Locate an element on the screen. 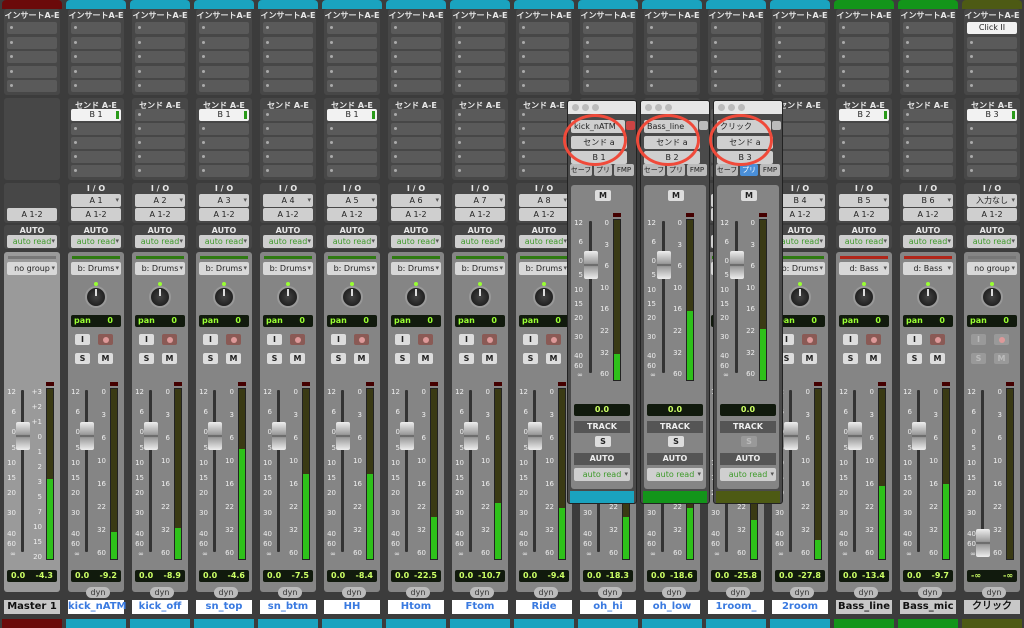  send-output-selector: B 2 is located at coordinates (672, 157).